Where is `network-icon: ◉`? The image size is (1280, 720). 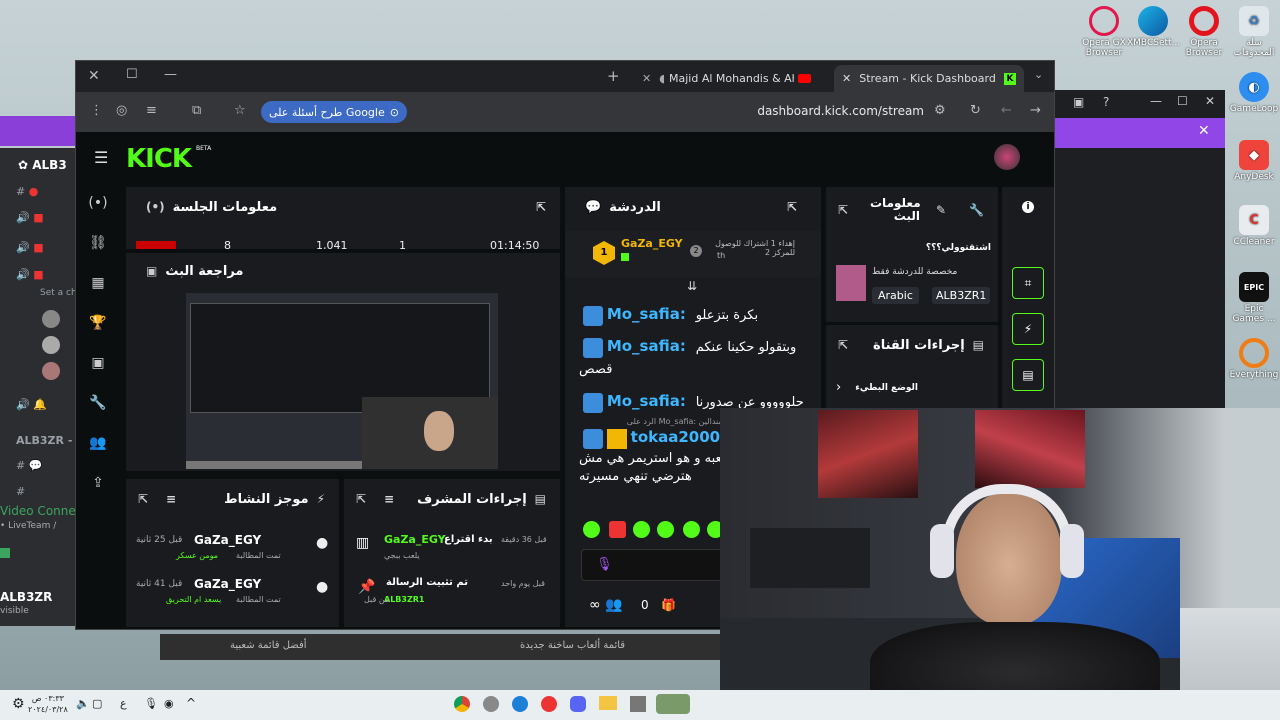 network-icon: ◉ is located at coordinates (169, 703).